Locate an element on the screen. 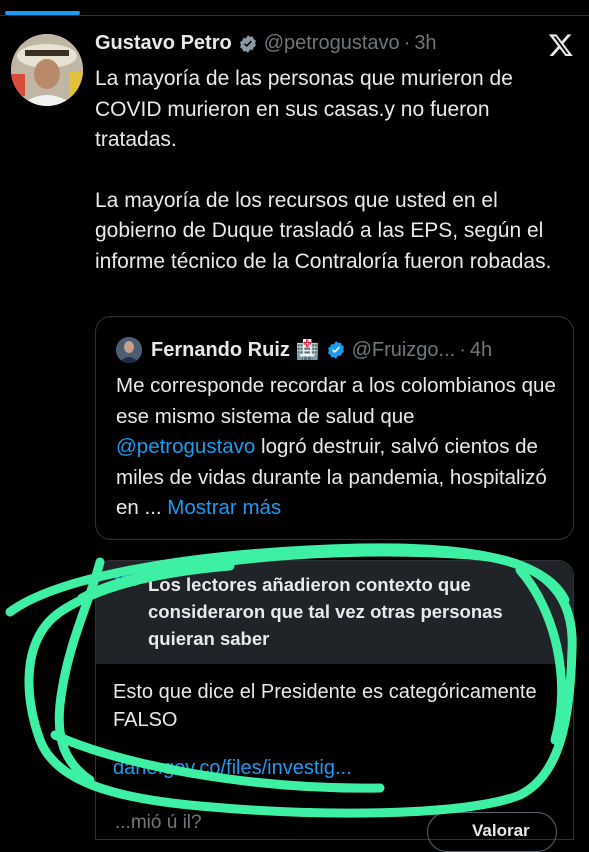 This screenshot has height=852, width=589. divider is located at coordinates (294, 15).